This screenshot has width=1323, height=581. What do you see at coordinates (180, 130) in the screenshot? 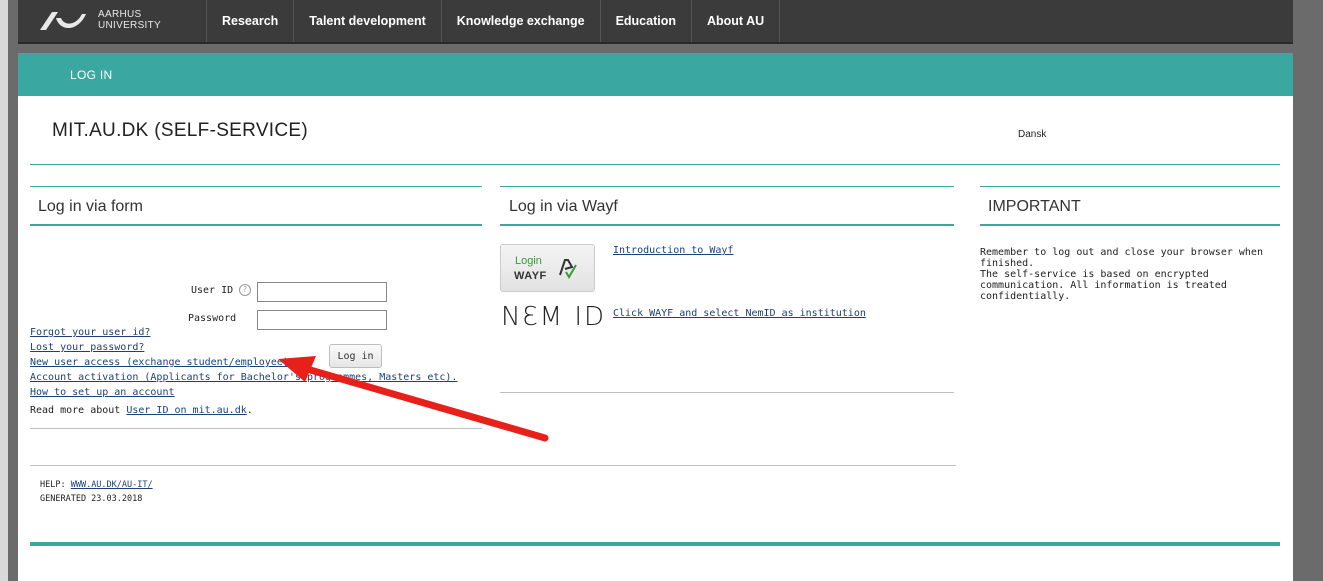
I see `page-title: MIT.AU.DK (SELF-SERVICE)` at bounding box center [180, 130].